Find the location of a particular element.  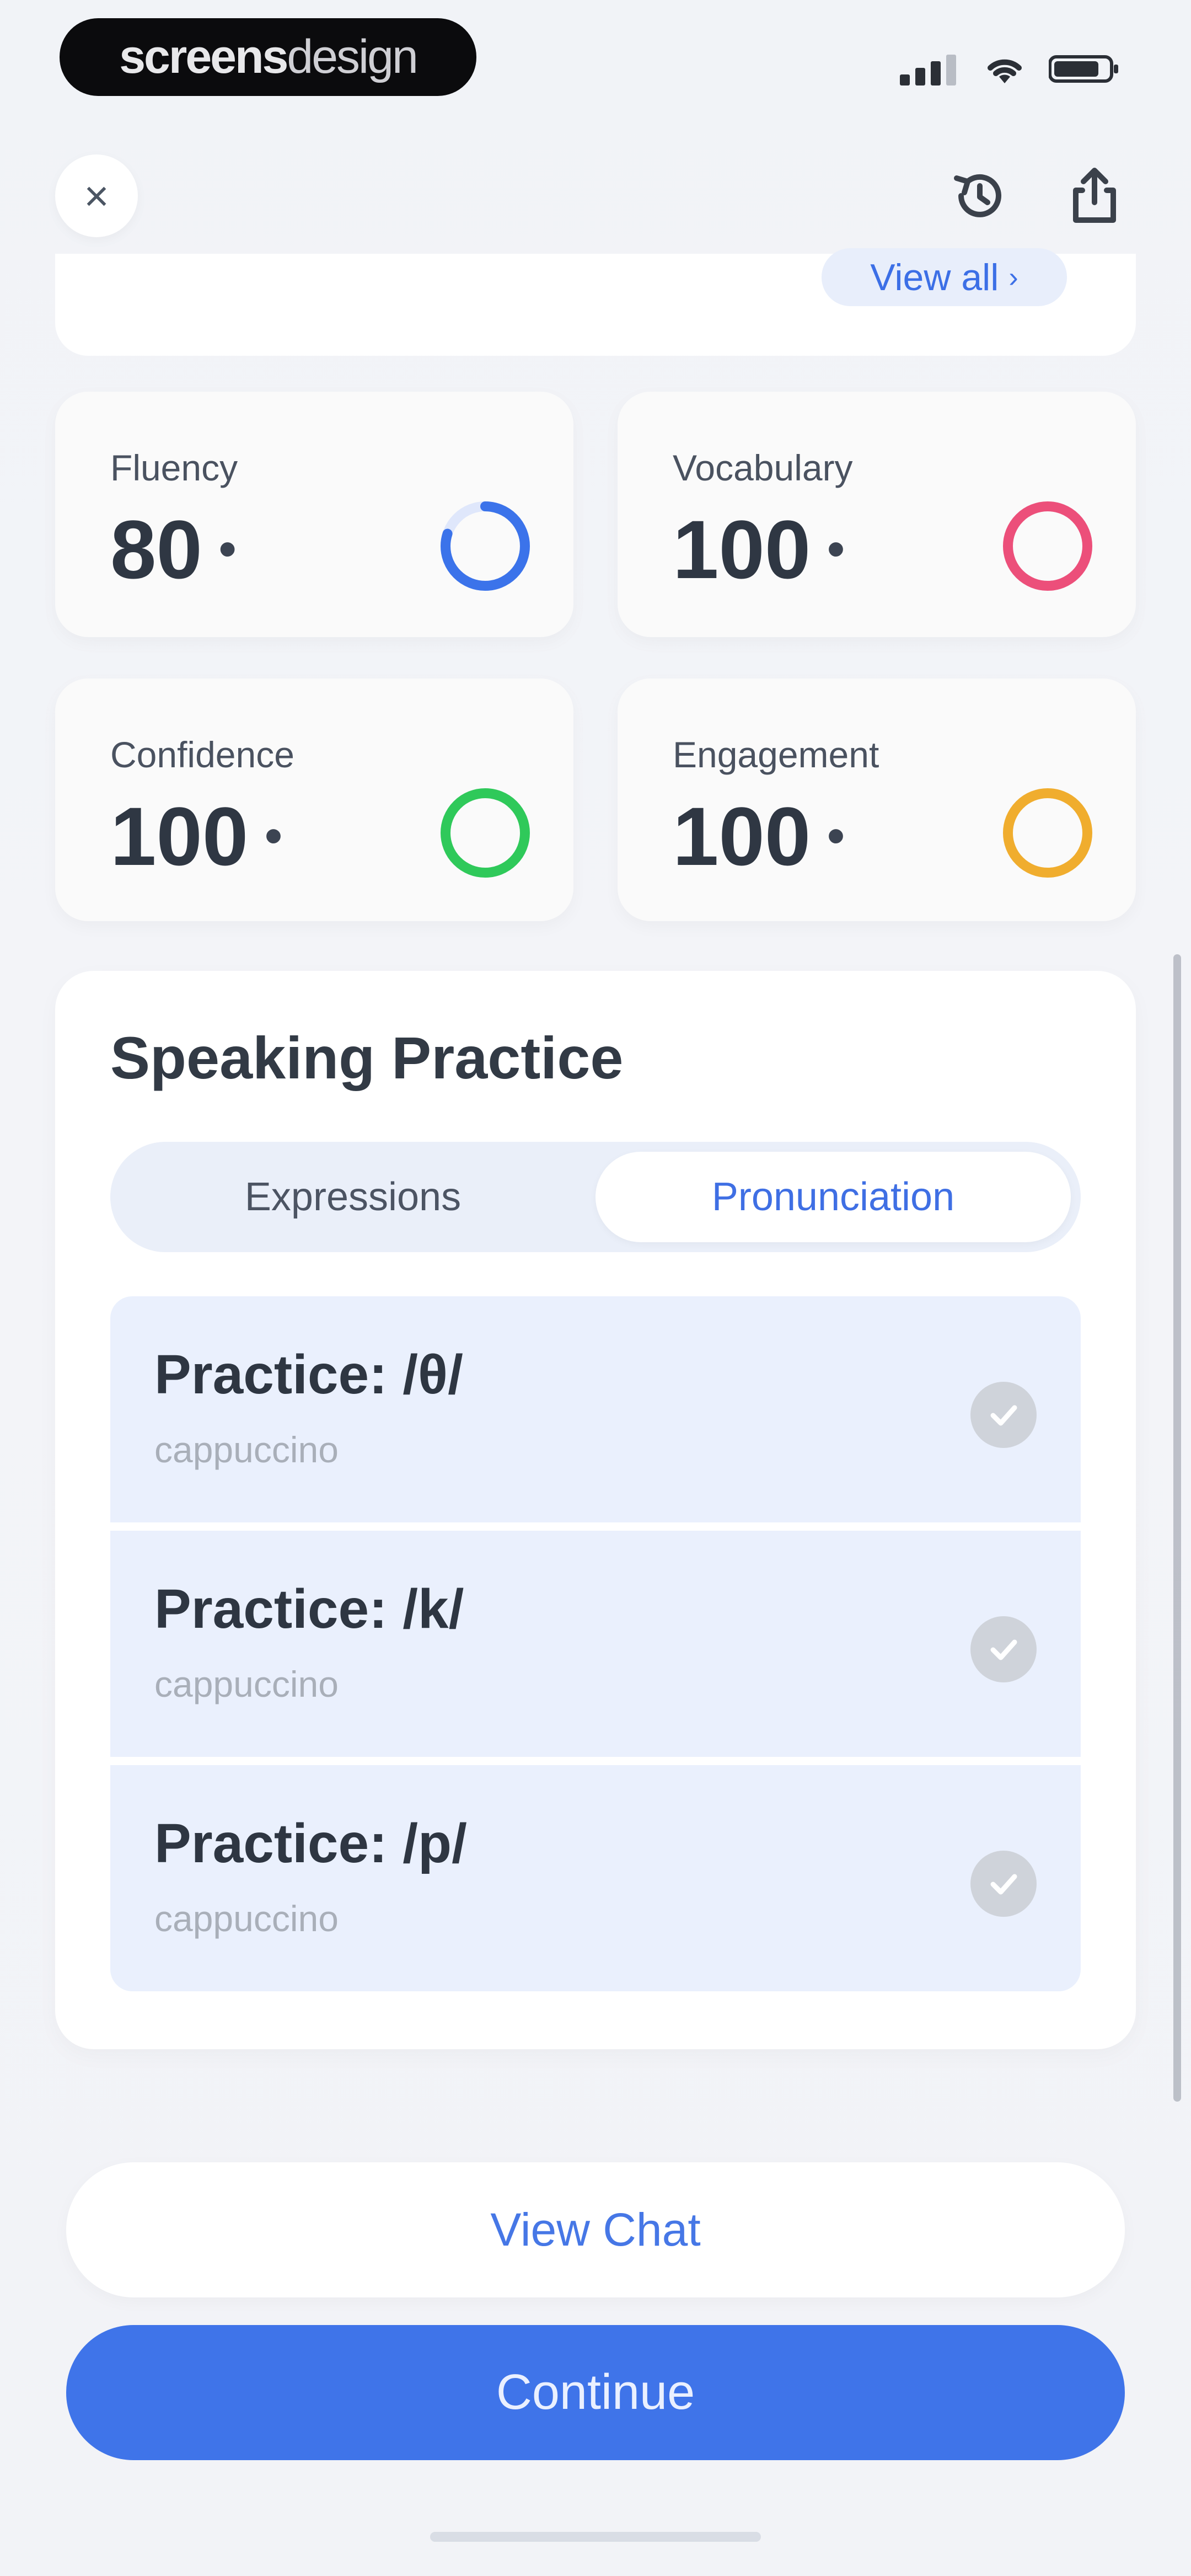

tab-expressions: Expressions is located at coordinates (353, 1197).